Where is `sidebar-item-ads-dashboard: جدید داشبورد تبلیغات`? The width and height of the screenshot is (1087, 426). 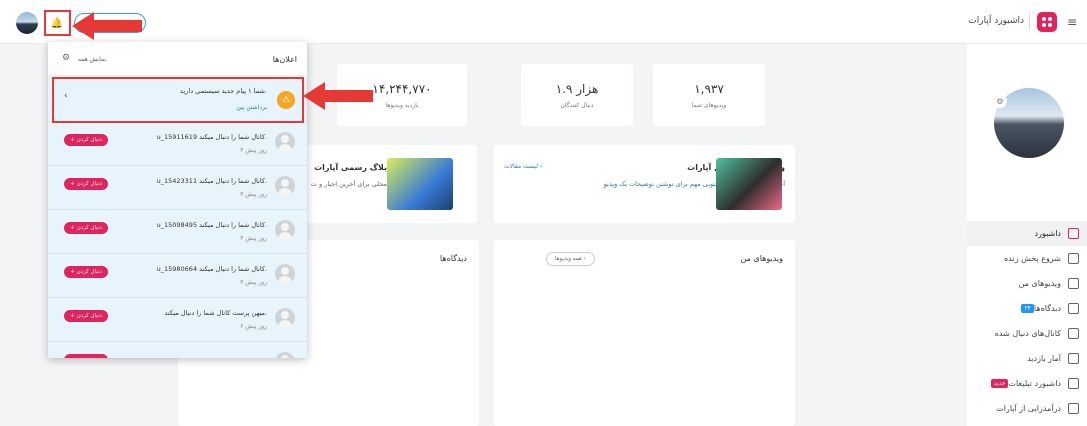
sidebar-item-ads-dashboard: جدید داشبورد تبلیغات is located at coordinates (1027, 383).